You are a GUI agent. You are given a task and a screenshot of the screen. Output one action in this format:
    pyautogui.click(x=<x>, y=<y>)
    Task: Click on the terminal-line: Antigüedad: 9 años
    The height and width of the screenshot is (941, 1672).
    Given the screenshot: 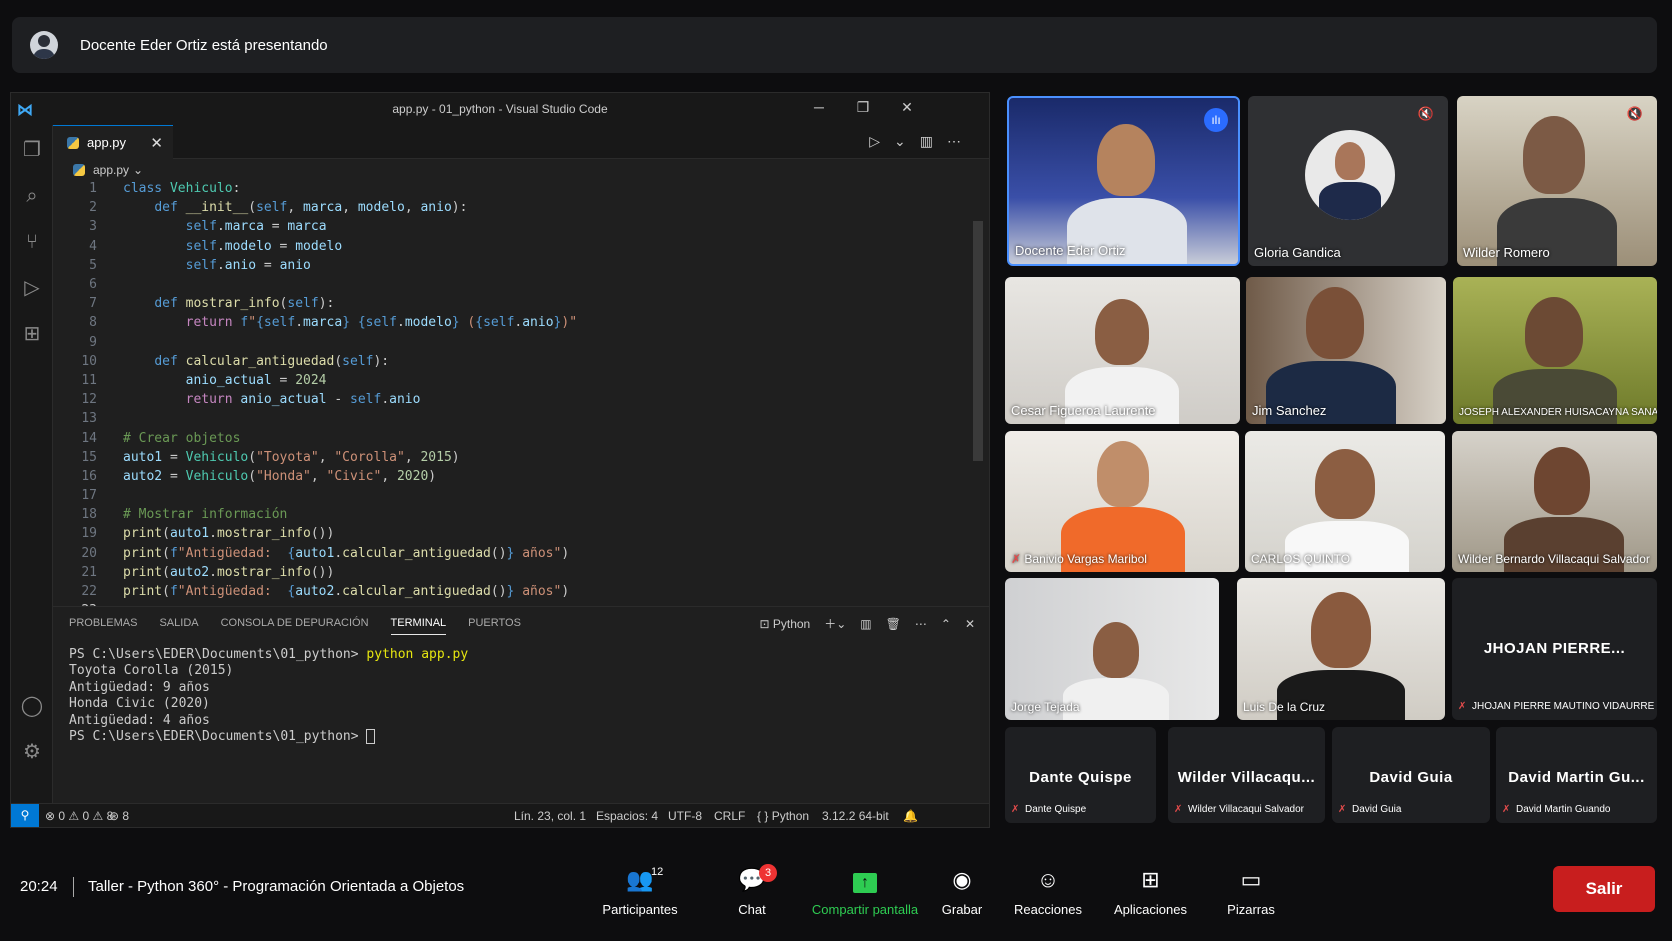 What is the action you would take?
    pyautogui.click(x=139, y=687)
    